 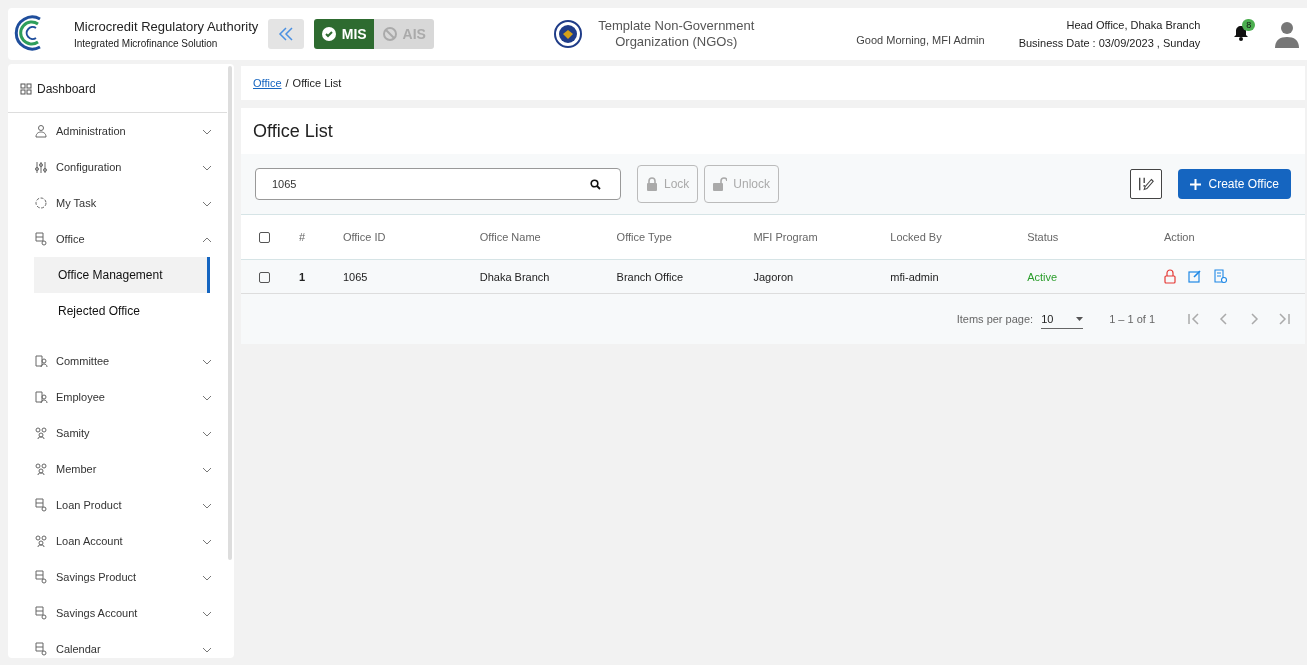 I want to click on app-title: Microcredit Regulatory Authority, so click(x=166, y=26).